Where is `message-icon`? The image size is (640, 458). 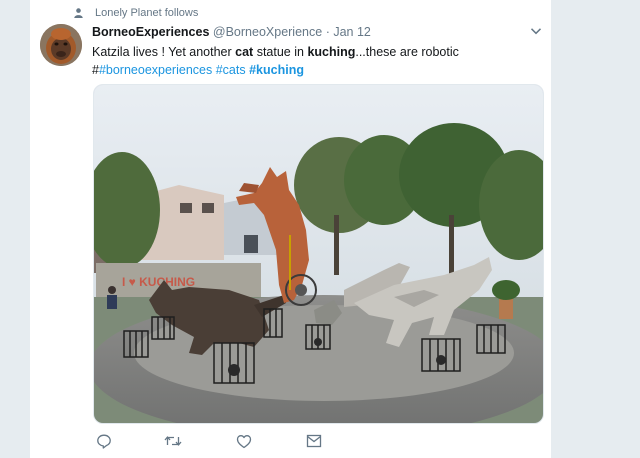 message-icon is located at coordinates (314, 441).